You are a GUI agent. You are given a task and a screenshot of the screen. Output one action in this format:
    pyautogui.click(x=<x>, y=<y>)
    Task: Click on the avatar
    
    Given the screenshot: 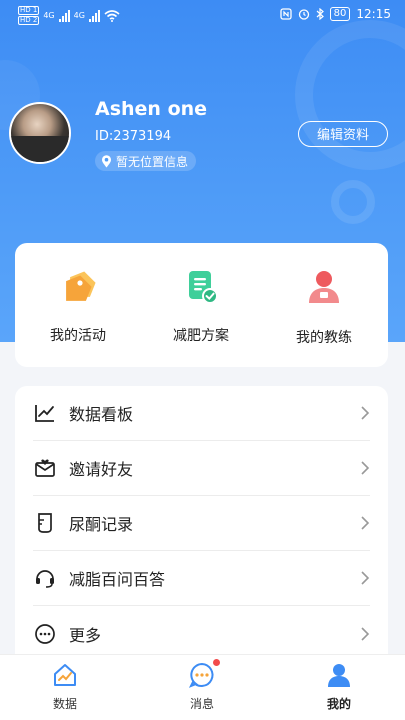 What is the action you would take?
    pyautogui.click(x=40, y=133)
    